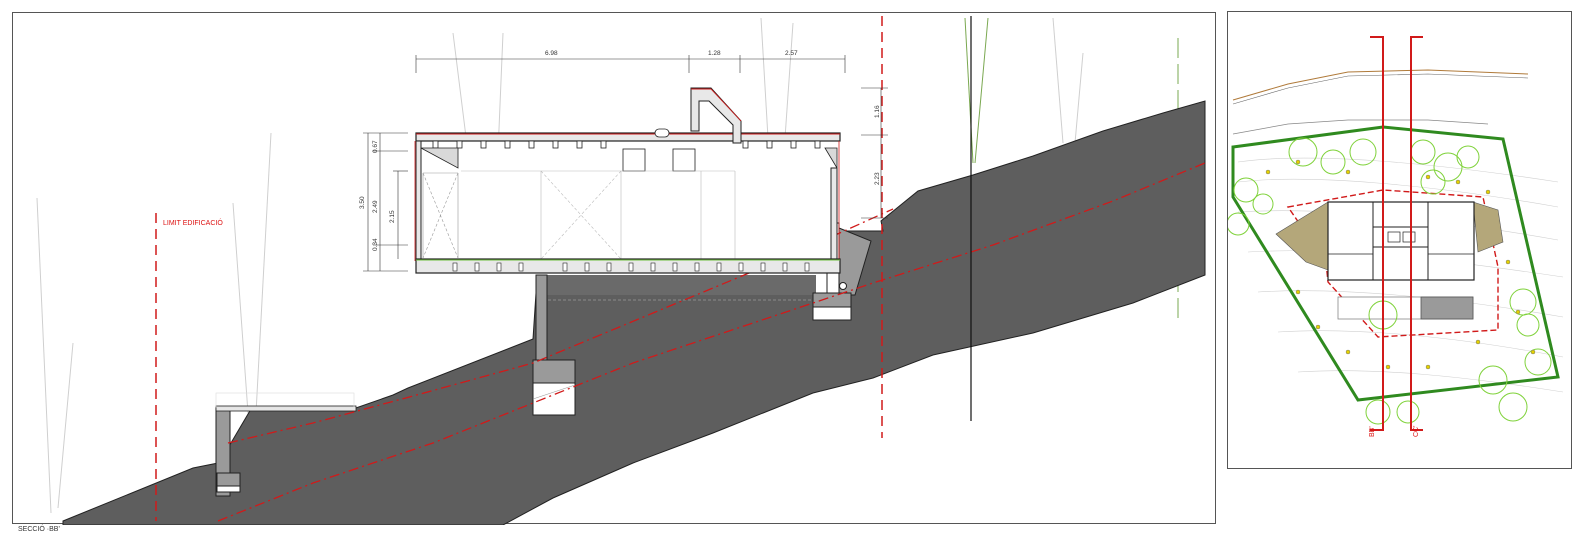 This screenshot has width=1582, height=540. I want to click on tree-canopies, so click(1390, 281).